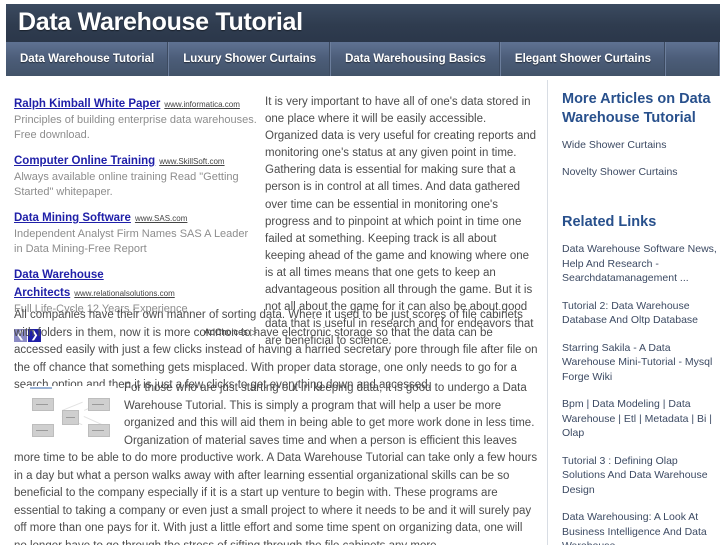 This screenshot has width=727, height=545. I want to click on ad-title-1: Computer Online Training, so click(84, 161).